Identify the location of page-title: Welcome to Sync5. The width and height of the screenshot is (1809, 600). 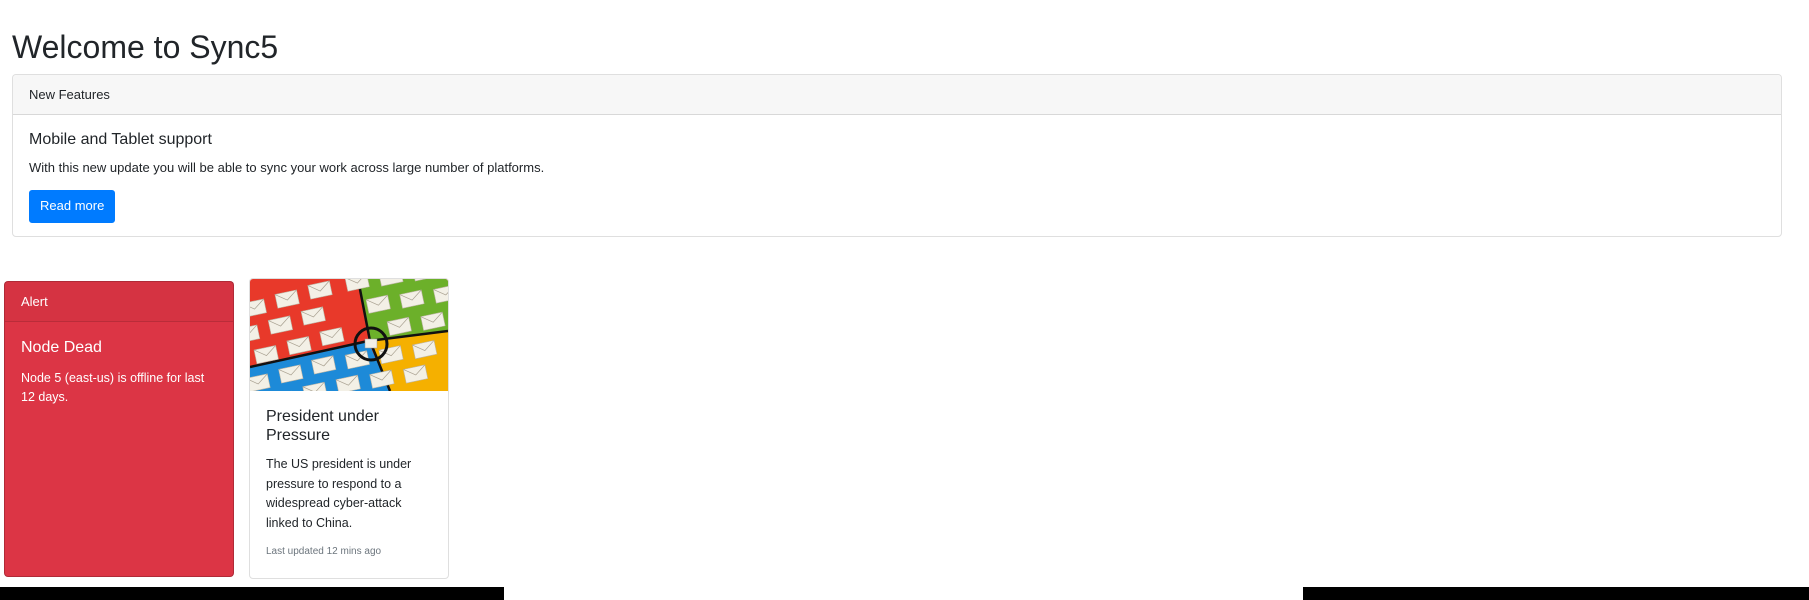
(145, 47).